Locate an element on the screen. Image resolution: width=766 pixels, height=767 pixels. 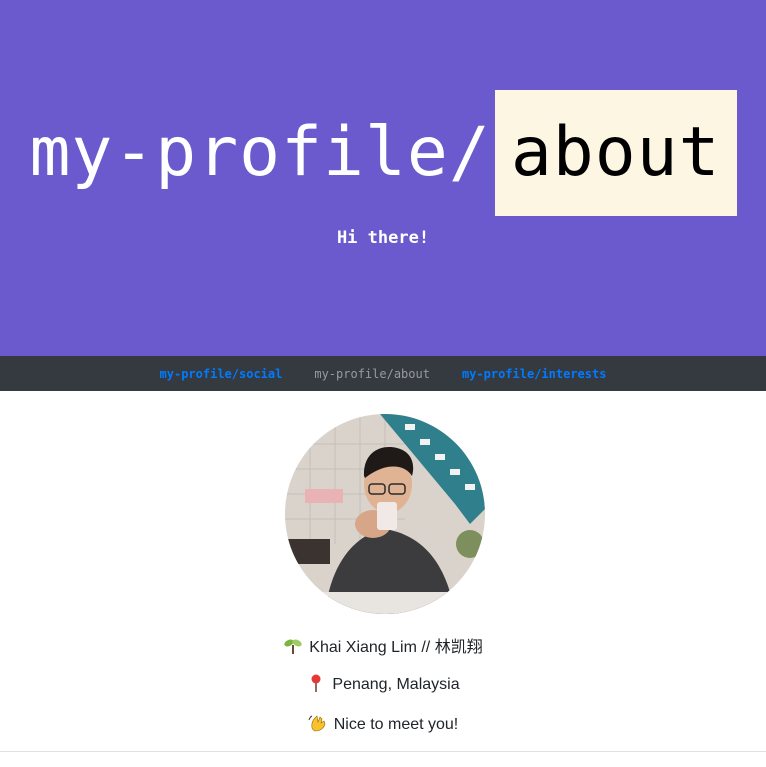
profile-greeting: Nice to meet you! is located at coordinates (396, 724).